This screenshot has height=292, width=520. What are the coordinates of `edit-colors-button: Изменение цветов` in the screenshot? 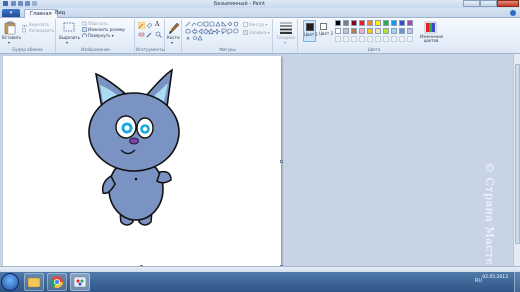 It's located at (431, 39).